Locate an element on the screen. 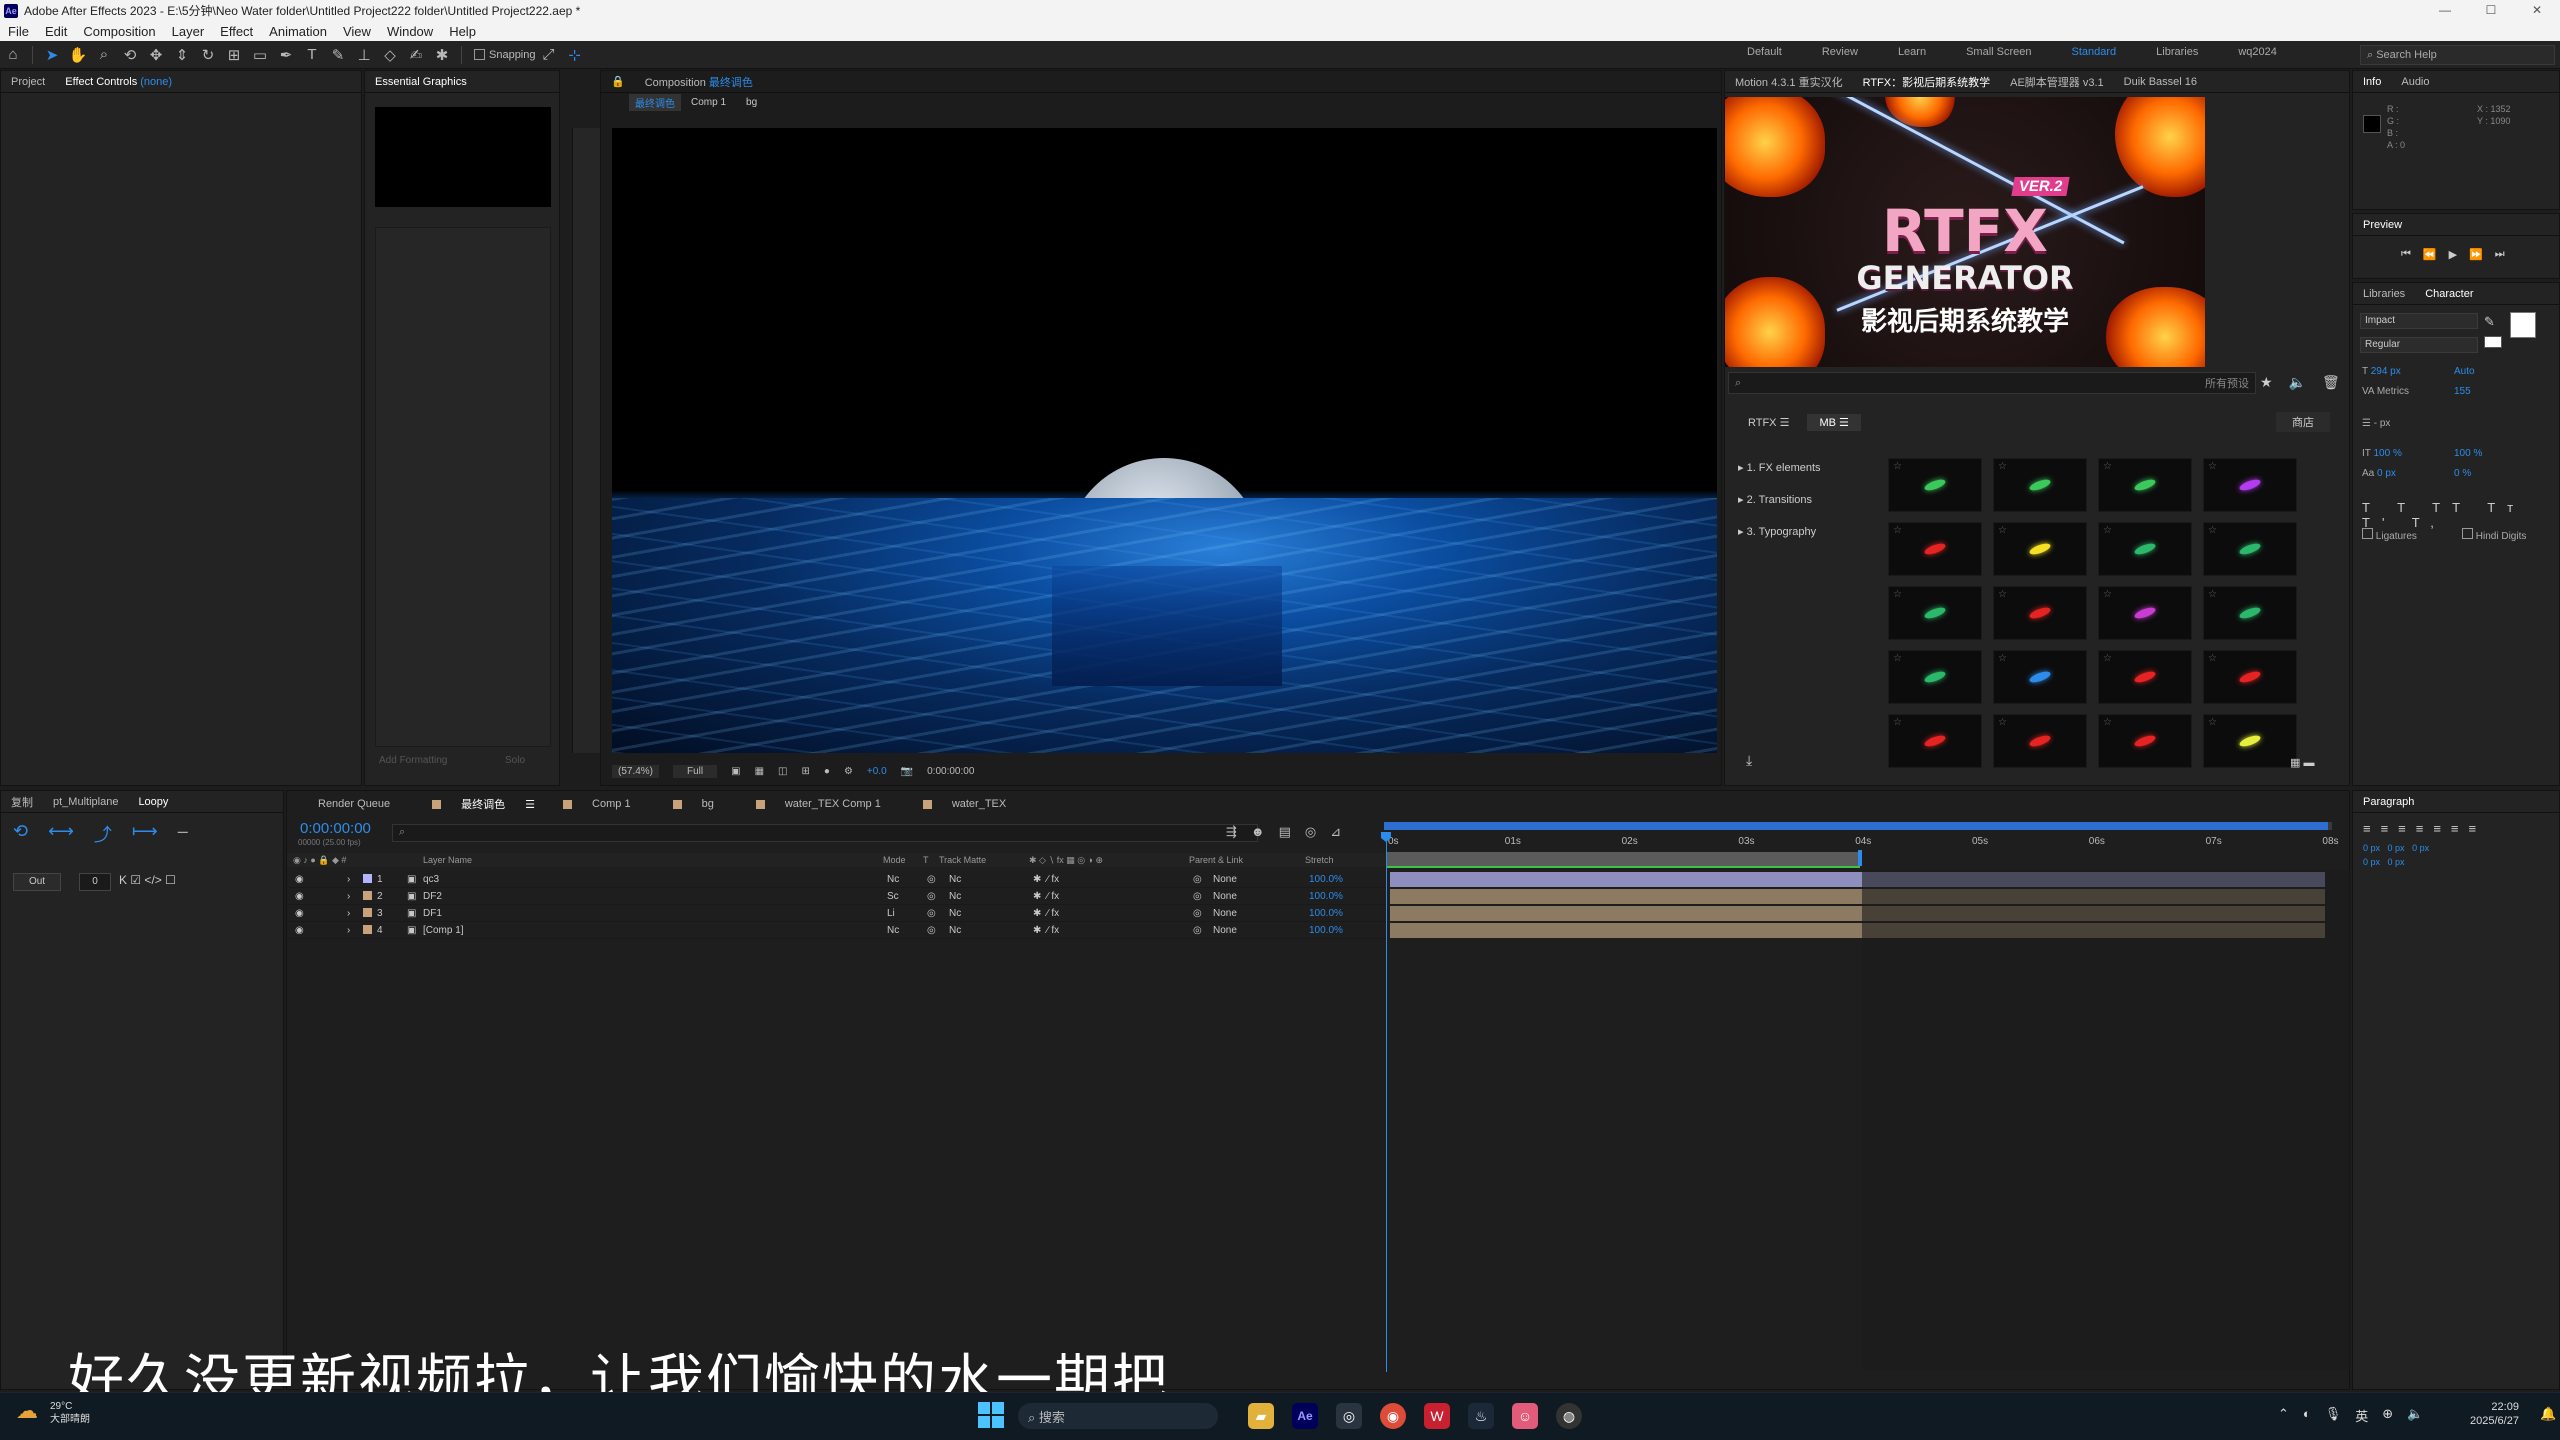 The height and width of the screenshot is (1440, 2560). layer-row: ◉ › 2 ▣ DF2 Sc ◎ Nc ✱ ∕ fx ◎ None 100.0% is located at coordinates (837, 897).